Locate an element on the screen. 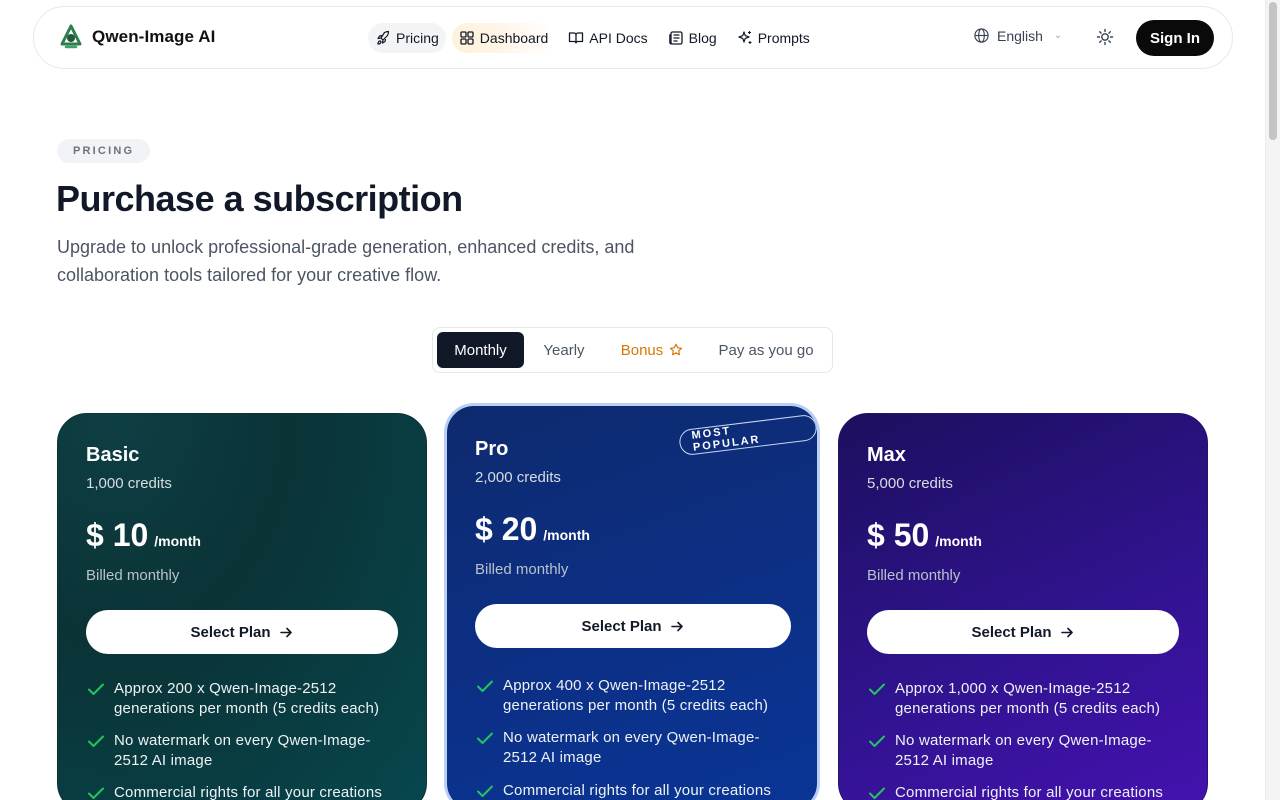  tab-monthly: Monthly is located at coordinates (480, 350).